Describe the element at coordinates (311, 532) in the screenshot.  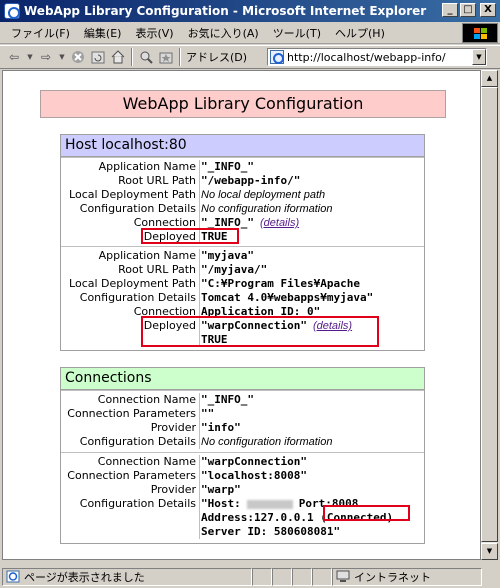
I see `value-server-id: Server ID: 580608081"` at that location.